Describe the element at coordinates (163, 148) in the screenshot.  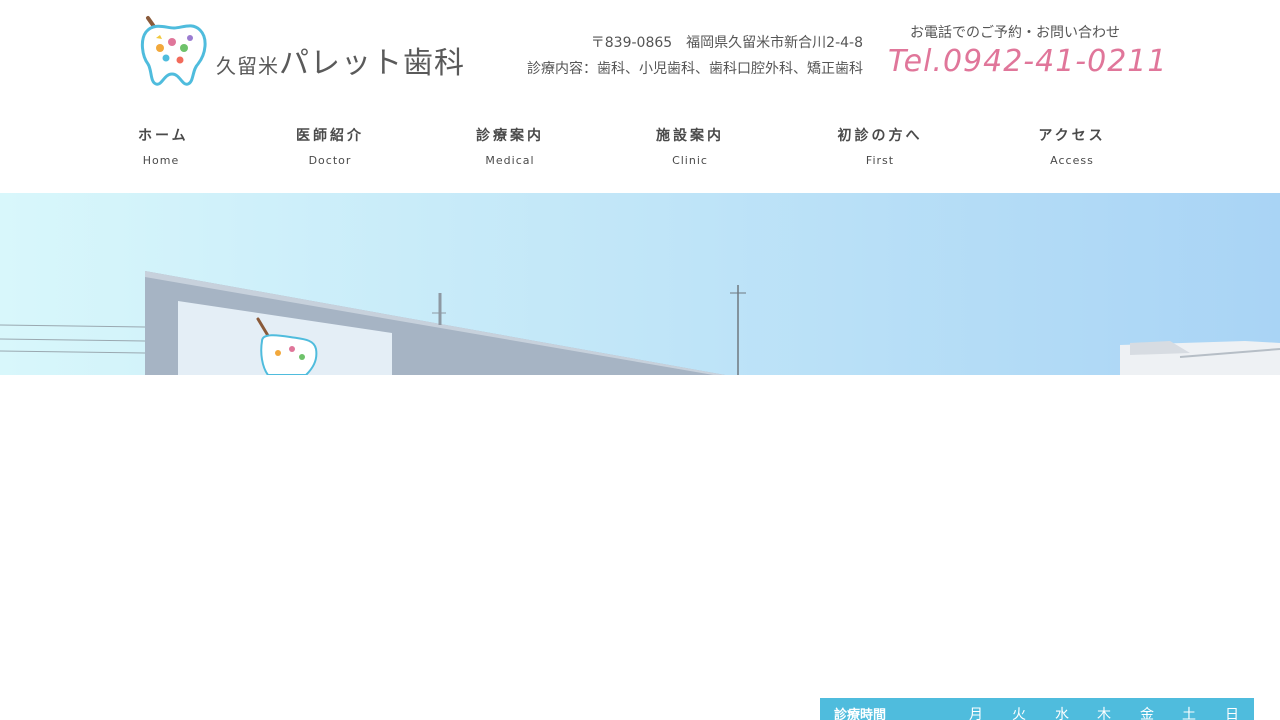
I see `nav-item-home: ホーム Home` at that location.